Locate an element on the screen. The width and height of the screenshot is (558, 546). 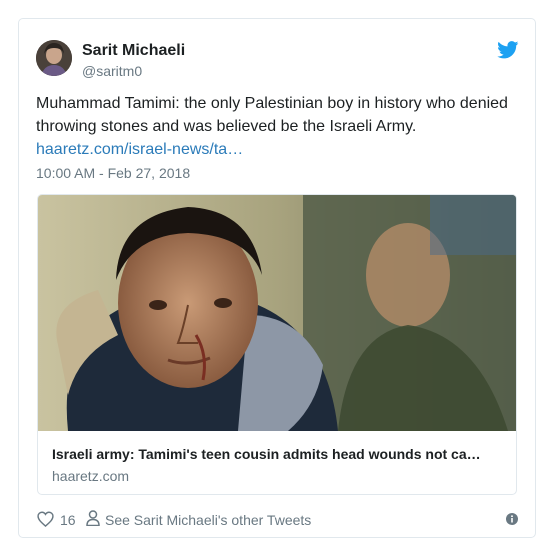
tweet-timestamp: 10:00 AM - Feb 27, 2018 is located at coordinates (113, 173).